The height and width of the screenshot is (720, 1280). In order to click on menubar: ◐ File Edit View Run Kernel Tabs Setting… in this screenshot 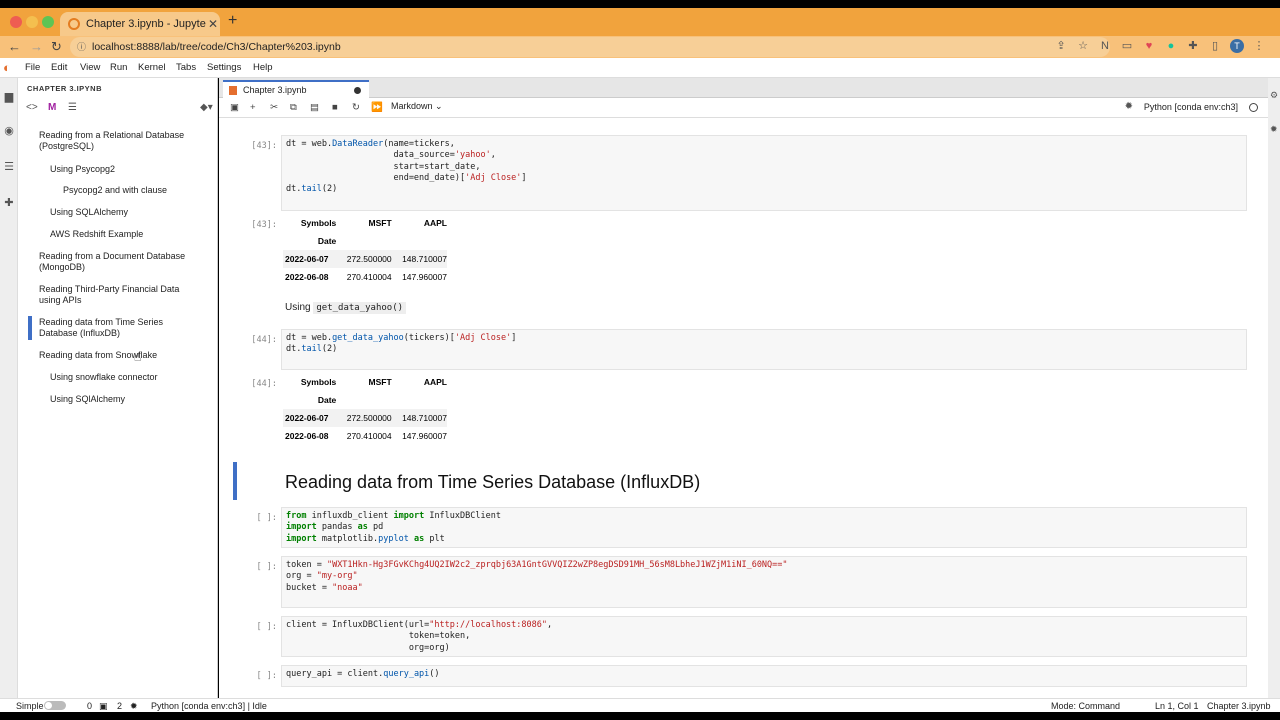, I will do `click(640, 68)`.